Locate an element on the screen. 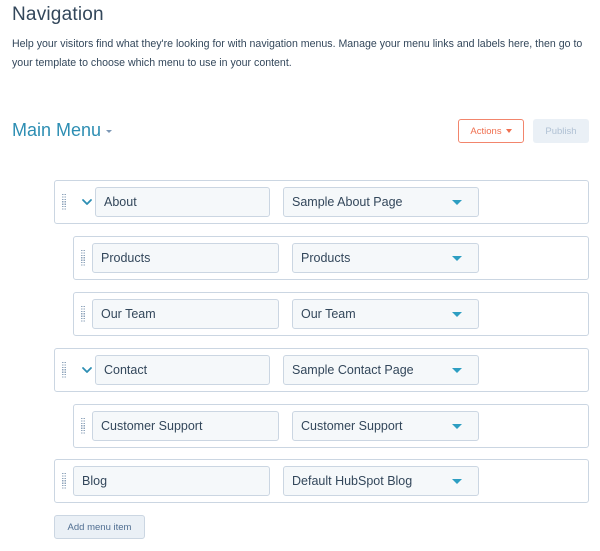 This screenshot has width=600, height=551. page-select-value: Sample About Page is located at coordinates (347, 202).